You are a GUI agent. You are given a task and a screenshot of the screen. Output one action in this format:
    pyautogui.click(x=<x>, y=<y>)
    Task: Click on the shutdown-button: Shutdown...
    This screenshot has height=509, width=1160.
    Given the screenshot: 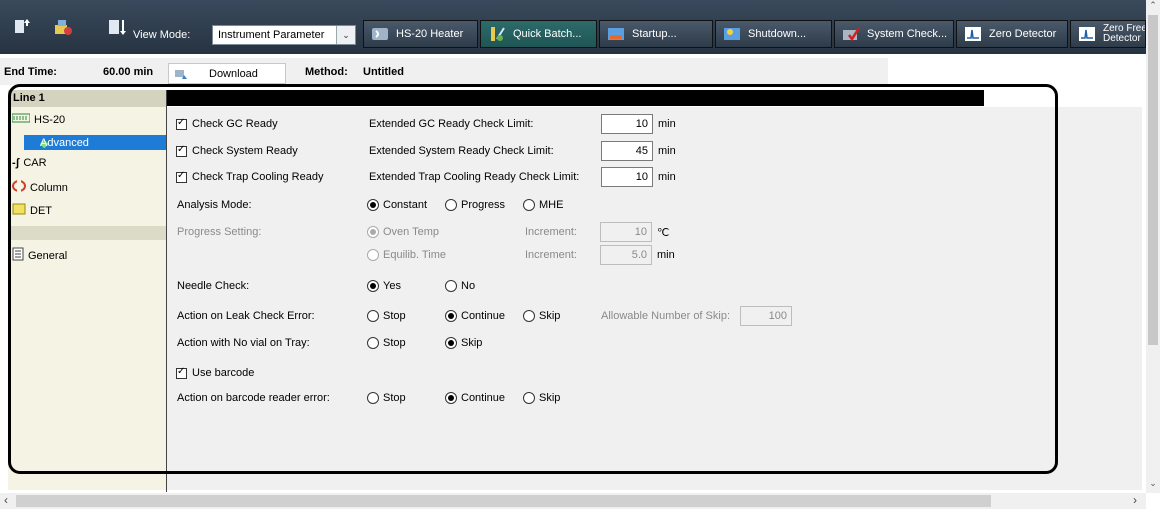 What is the action you would take?
    pyautogui.click(x=773, y=34)
    